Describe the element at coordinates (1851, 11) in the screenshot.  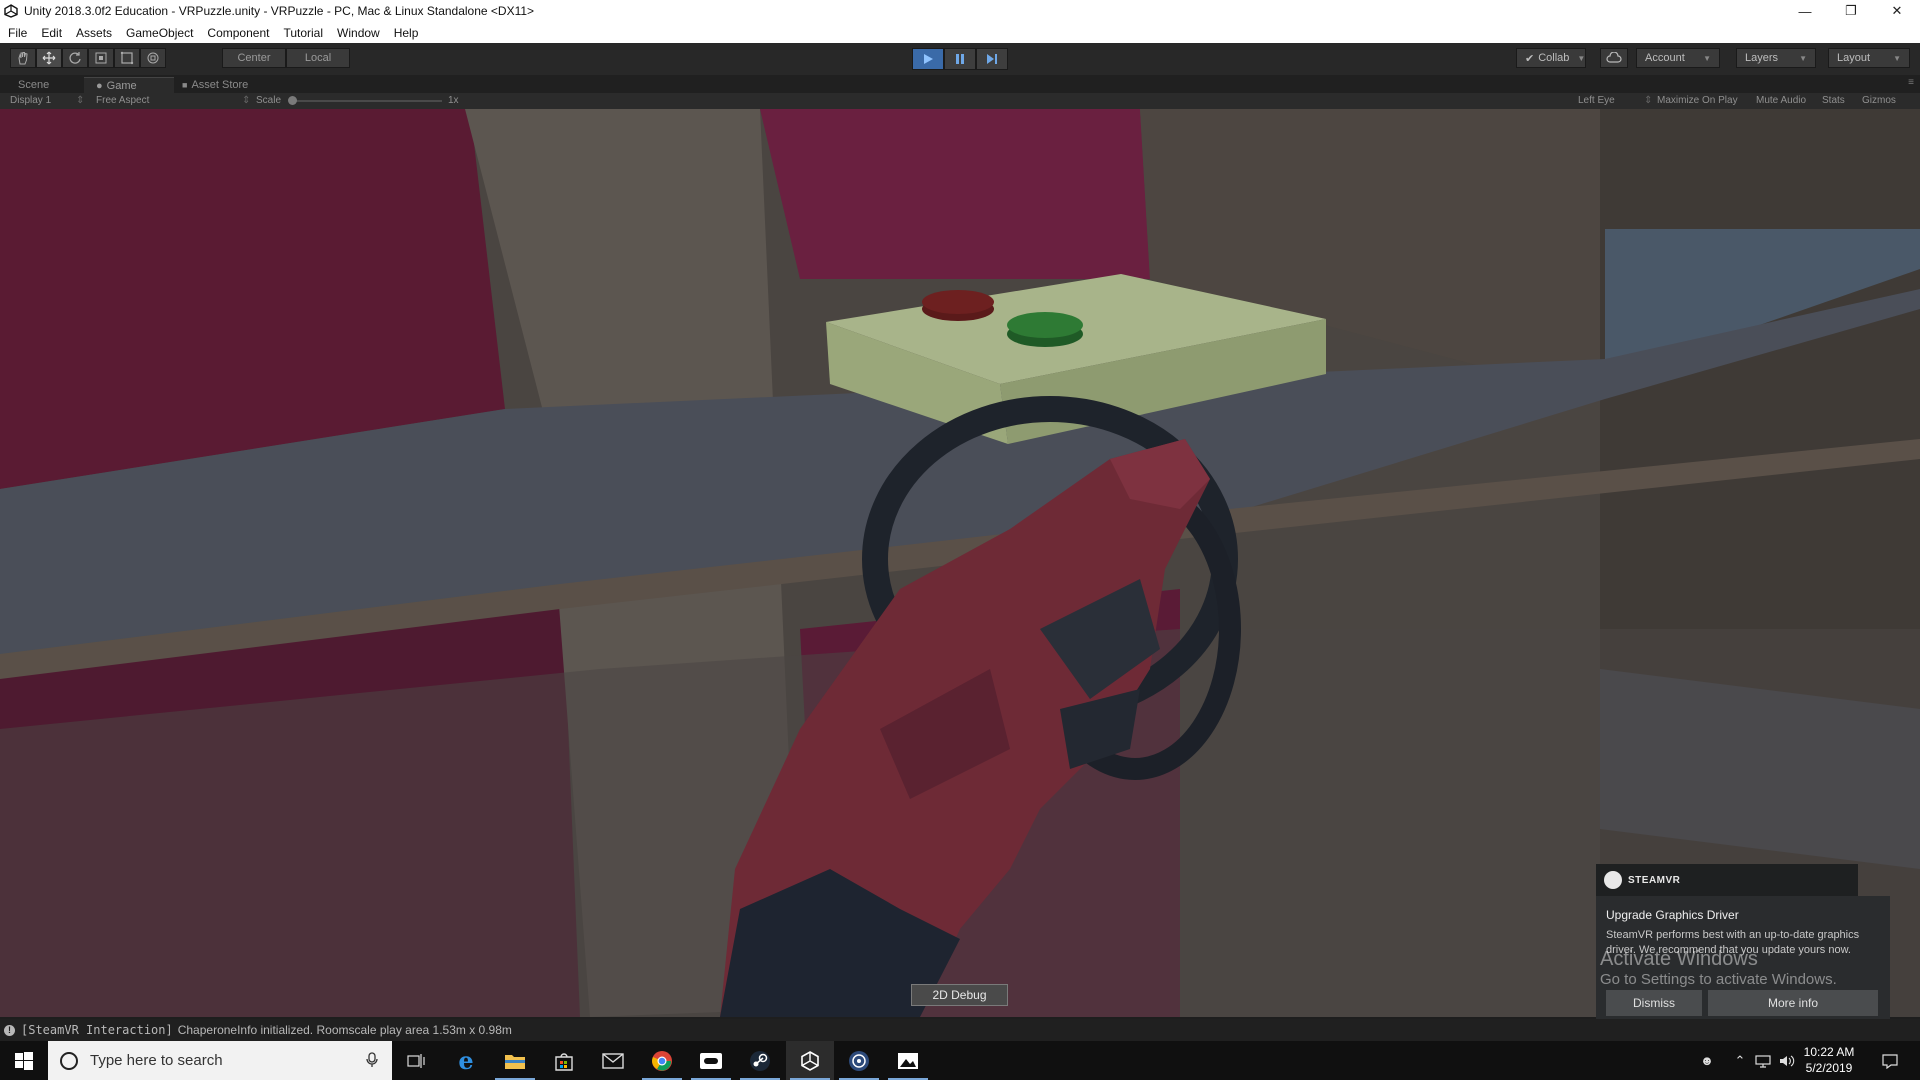
I see `restore-button: ❐` at that location.